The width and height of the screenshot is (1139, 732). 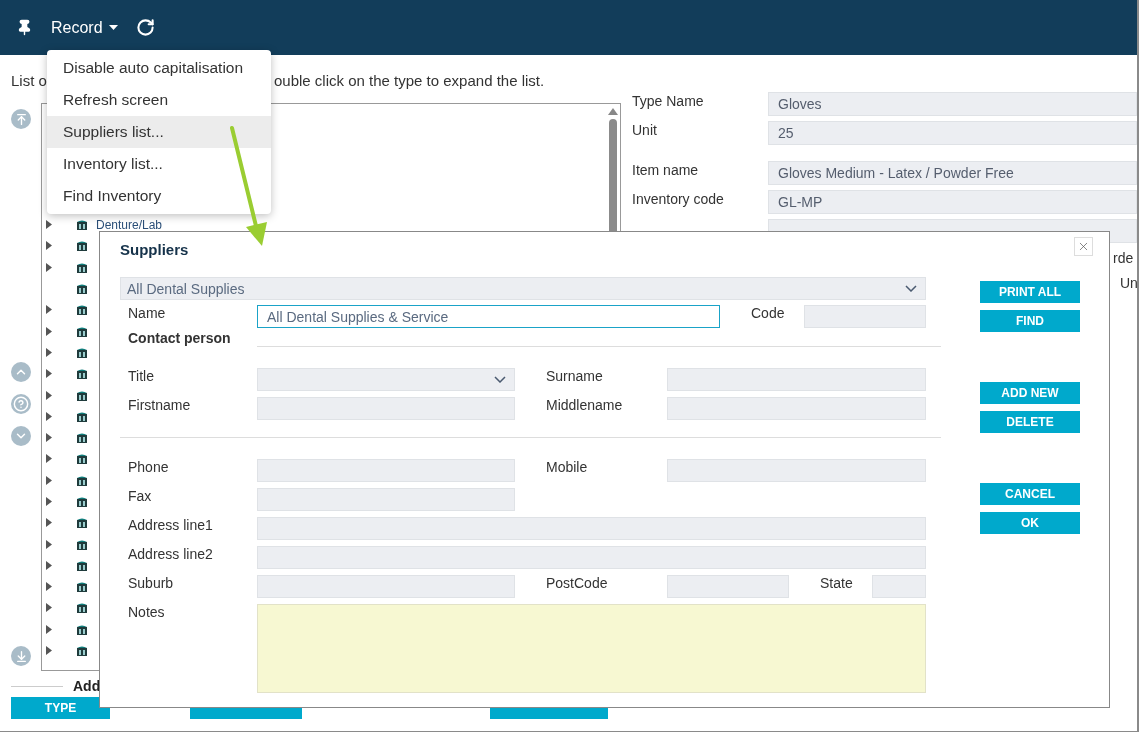 I want to click on supplier-select: All Dental Supplies, so click(x=523, y=288).